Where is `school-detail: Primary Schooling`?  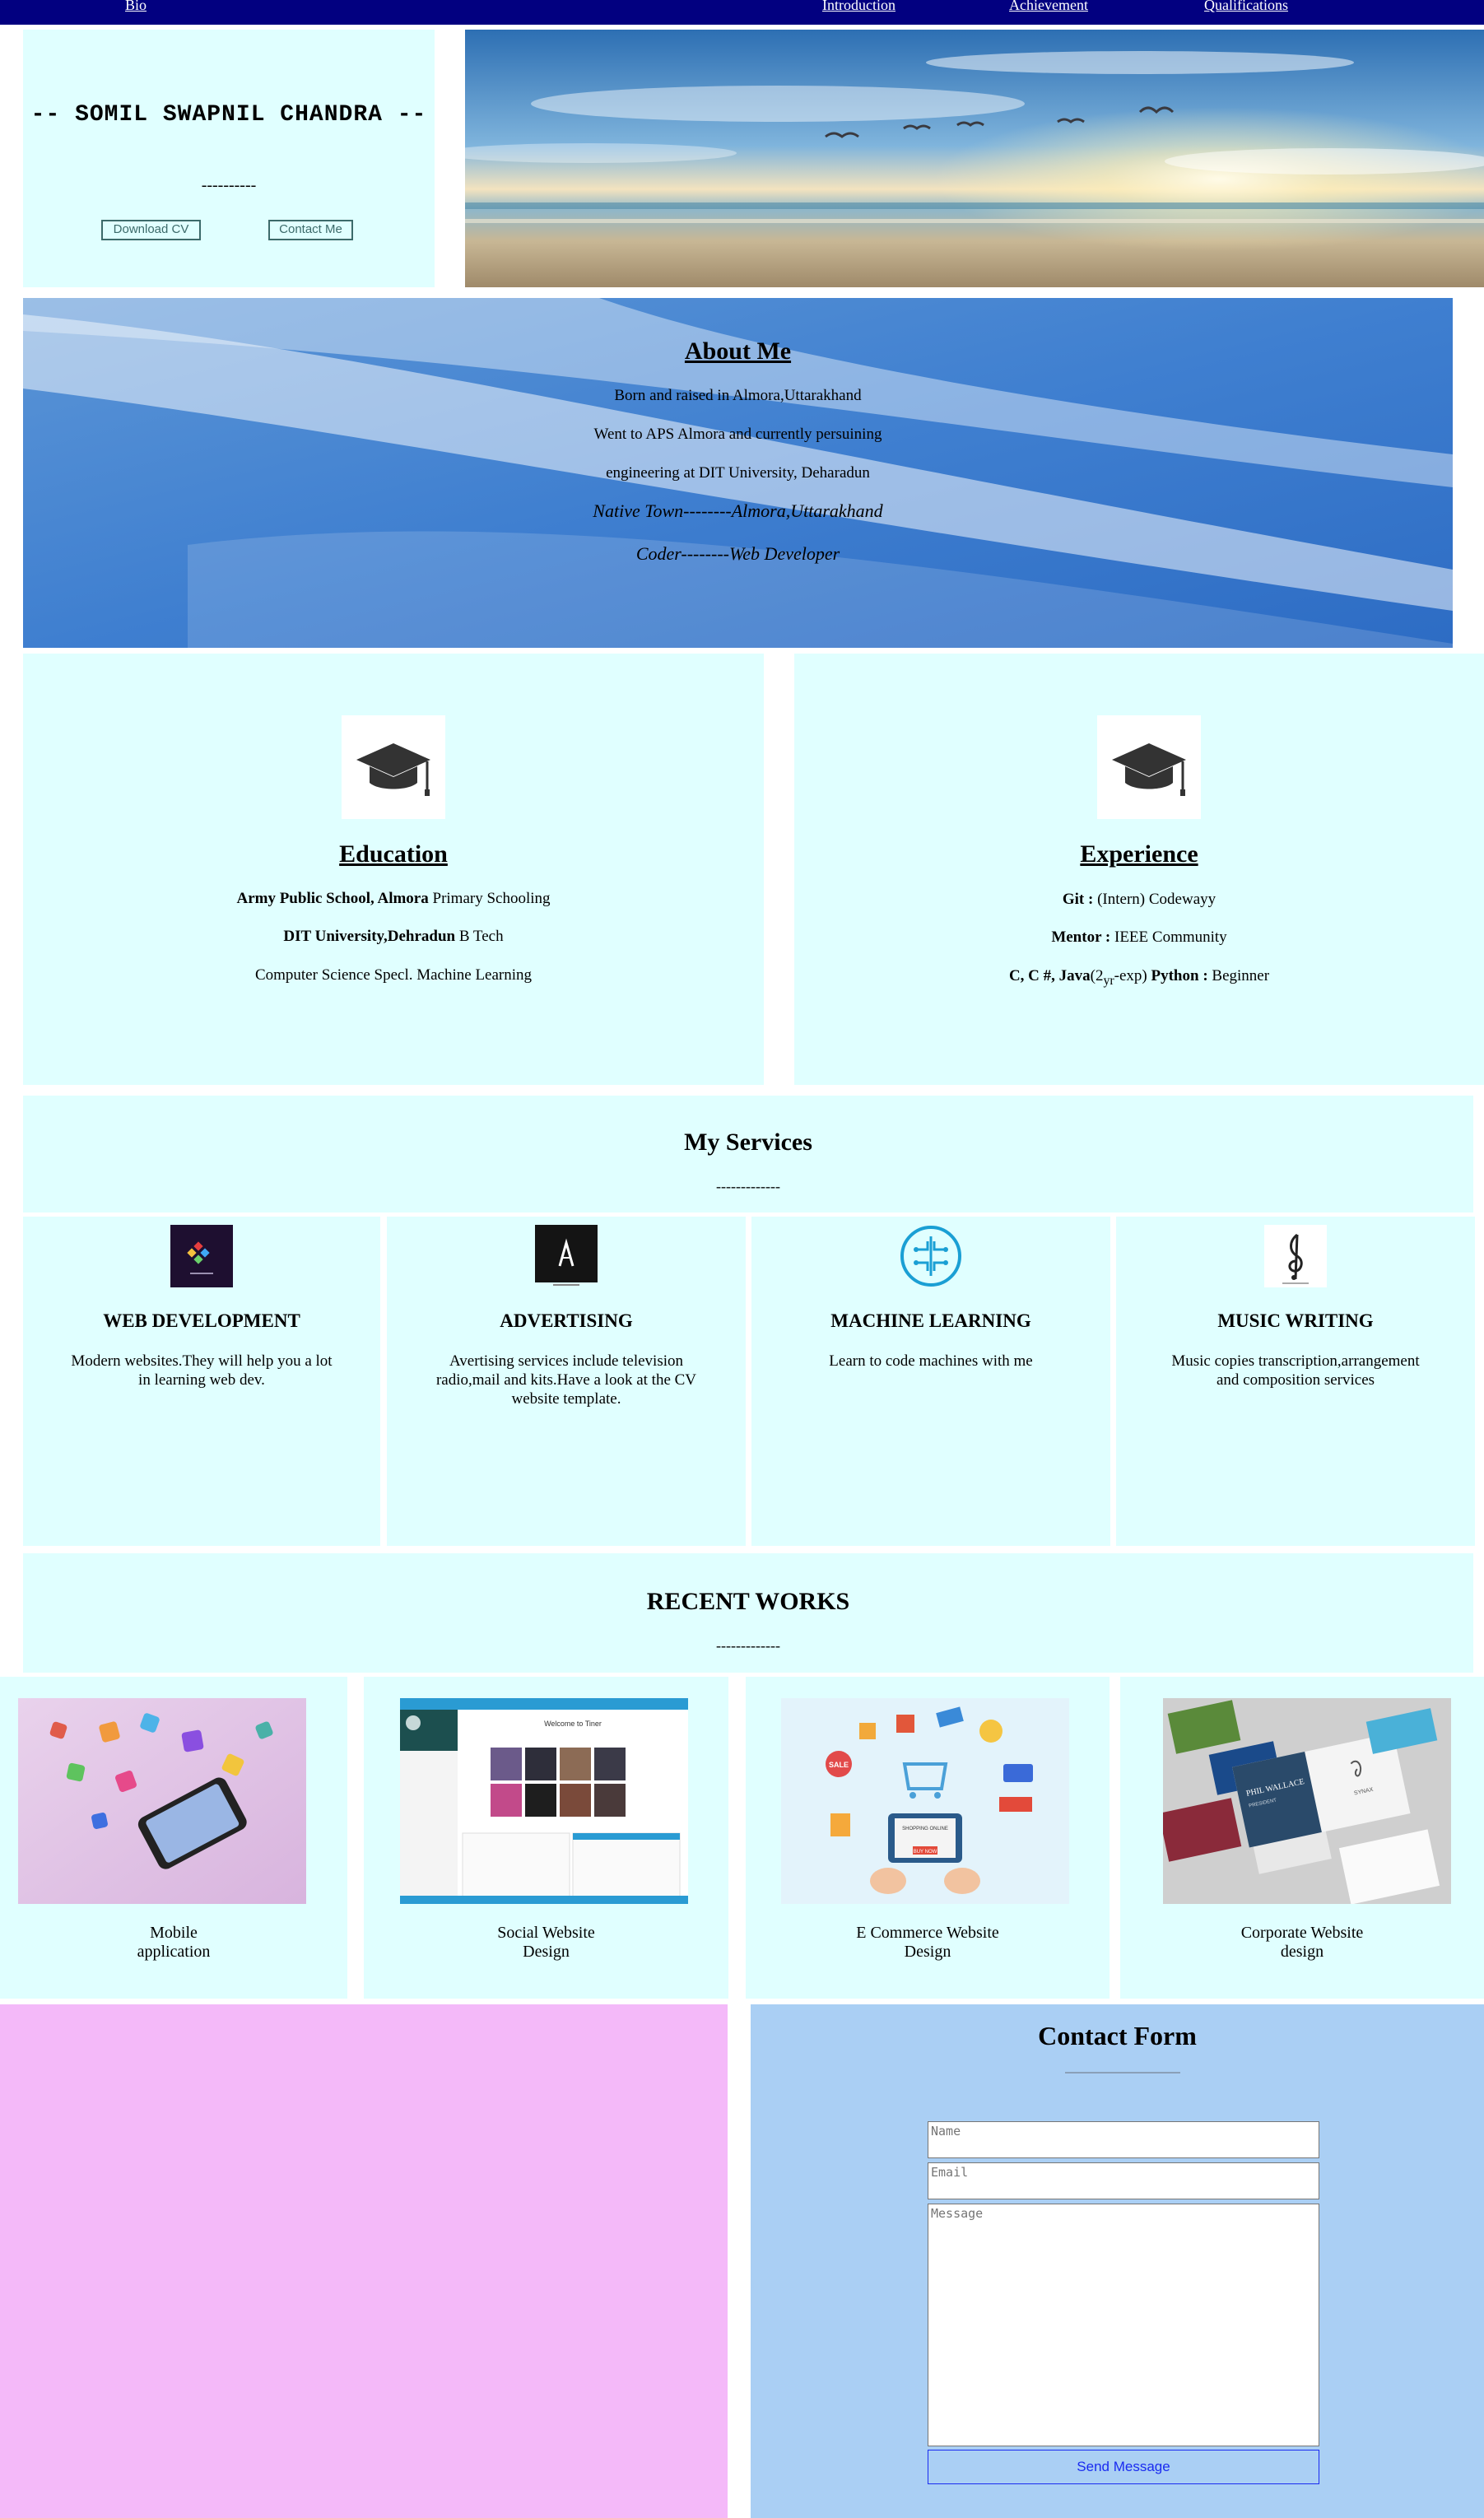 school-detail: Primary Schooling is located at coordinates (489, 899).